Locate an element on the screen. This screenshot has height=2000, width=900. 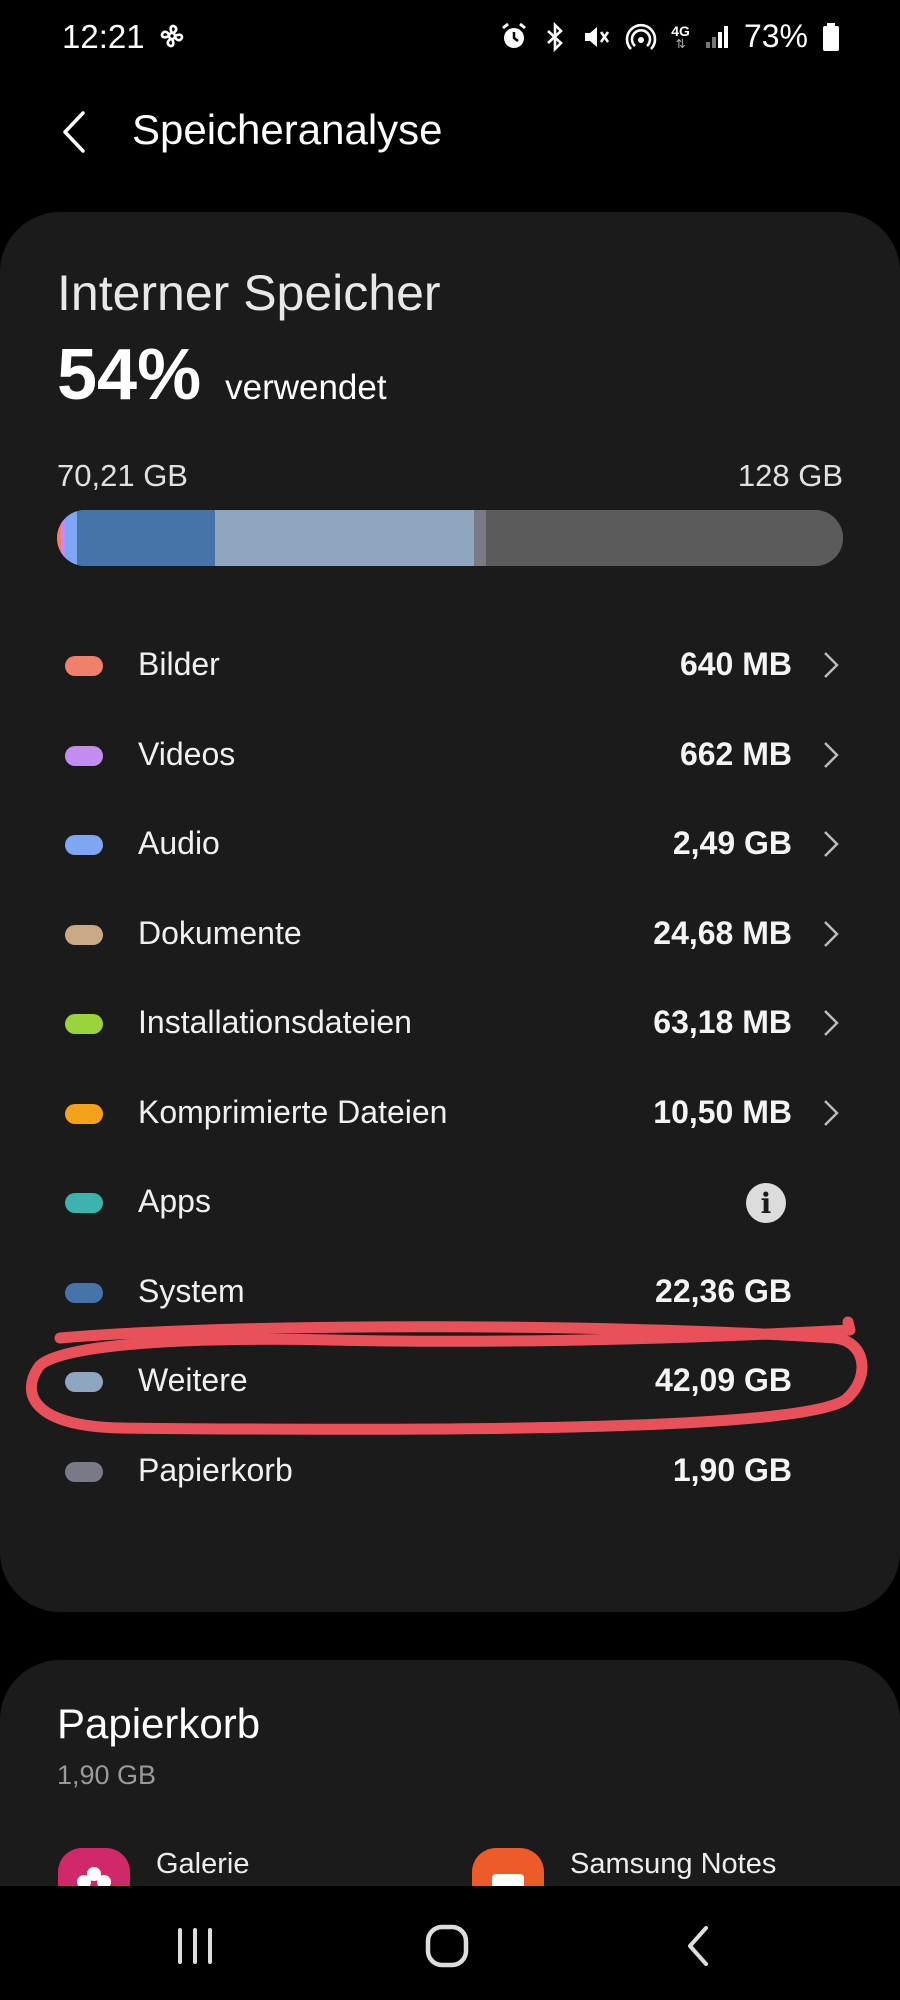
category-label: Apps is located at coordinates (174, 1201).